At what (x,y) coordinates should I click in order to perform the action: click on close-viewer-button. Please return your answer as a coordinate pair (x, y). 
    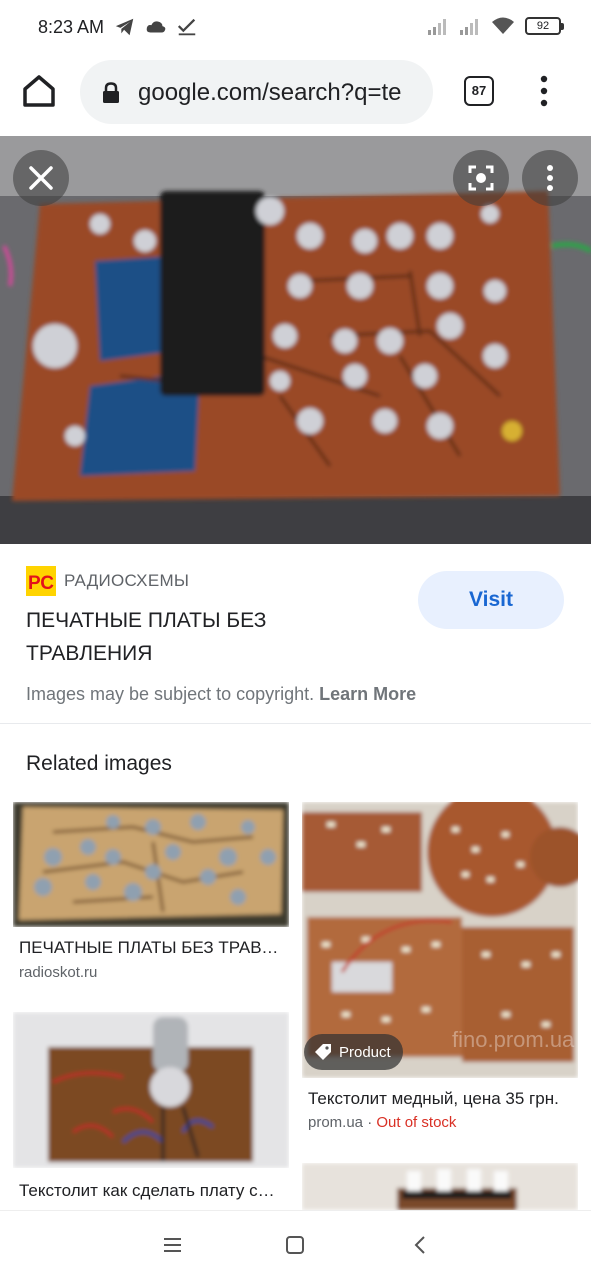
    Looking at the image, I should click on (41, 178).